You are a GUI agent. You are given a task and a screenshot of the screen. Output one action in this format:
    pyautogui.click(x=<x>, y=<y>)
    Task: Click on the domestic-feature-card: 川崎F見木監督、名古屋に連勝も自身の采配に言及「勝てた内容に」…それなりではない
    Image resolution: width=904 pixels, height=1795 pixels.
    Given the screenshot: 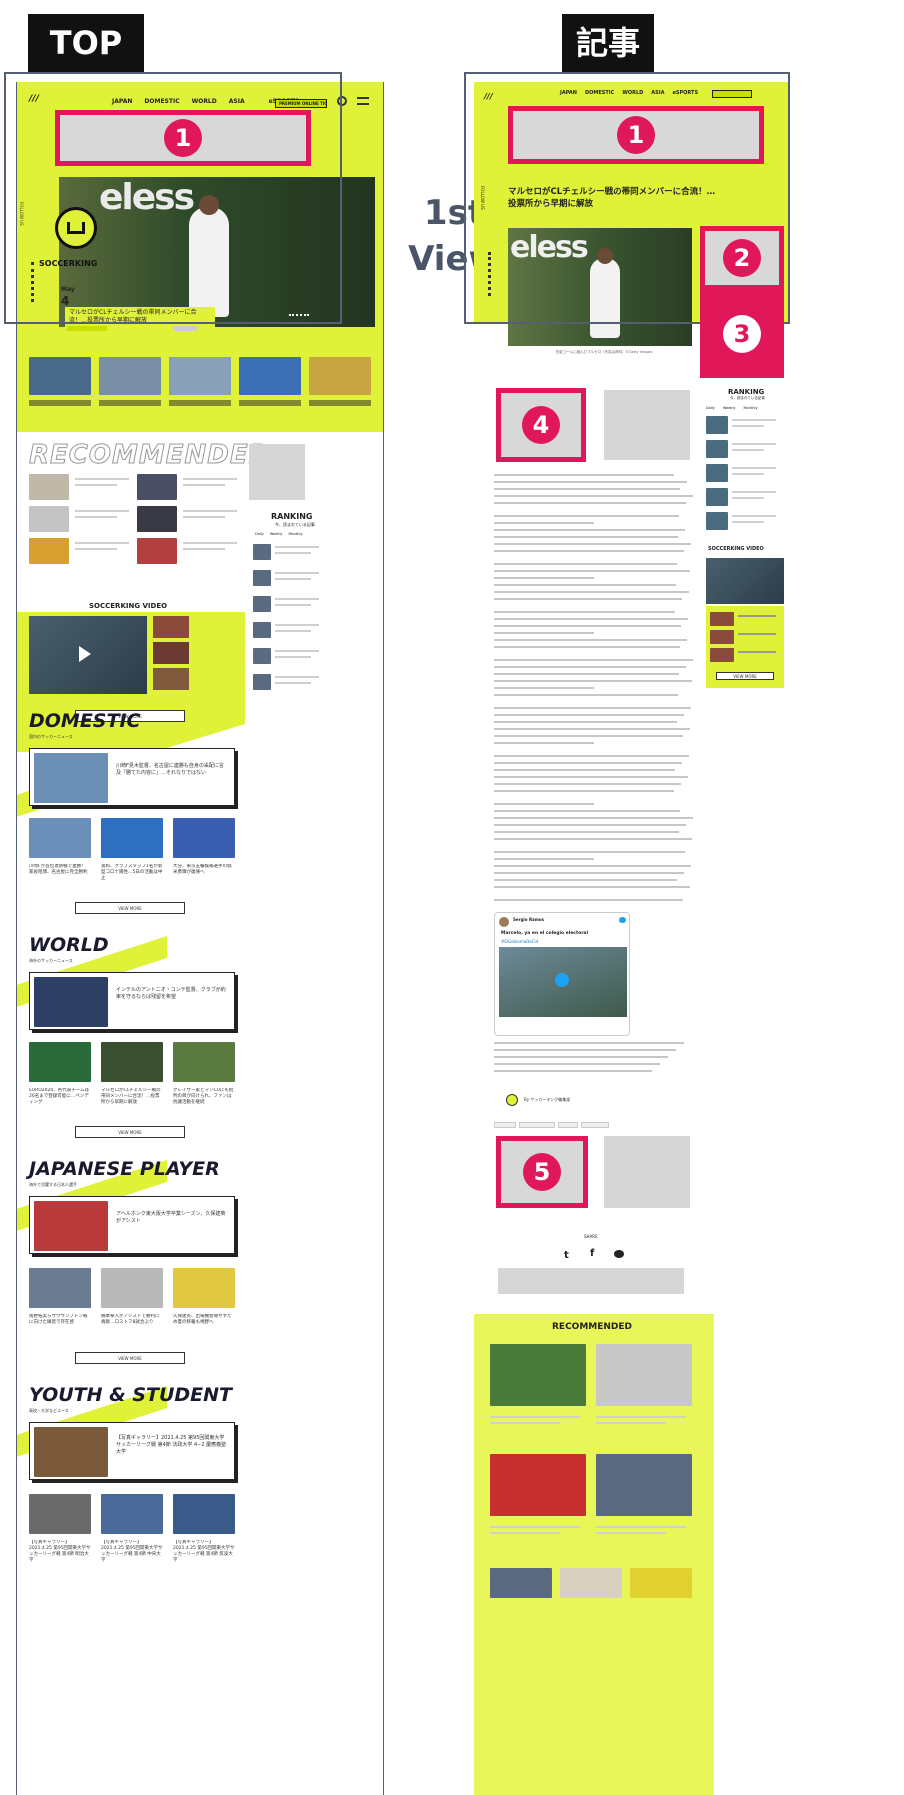 What is the action you would take?
    pyautogui.click(x=132, y=777)
    